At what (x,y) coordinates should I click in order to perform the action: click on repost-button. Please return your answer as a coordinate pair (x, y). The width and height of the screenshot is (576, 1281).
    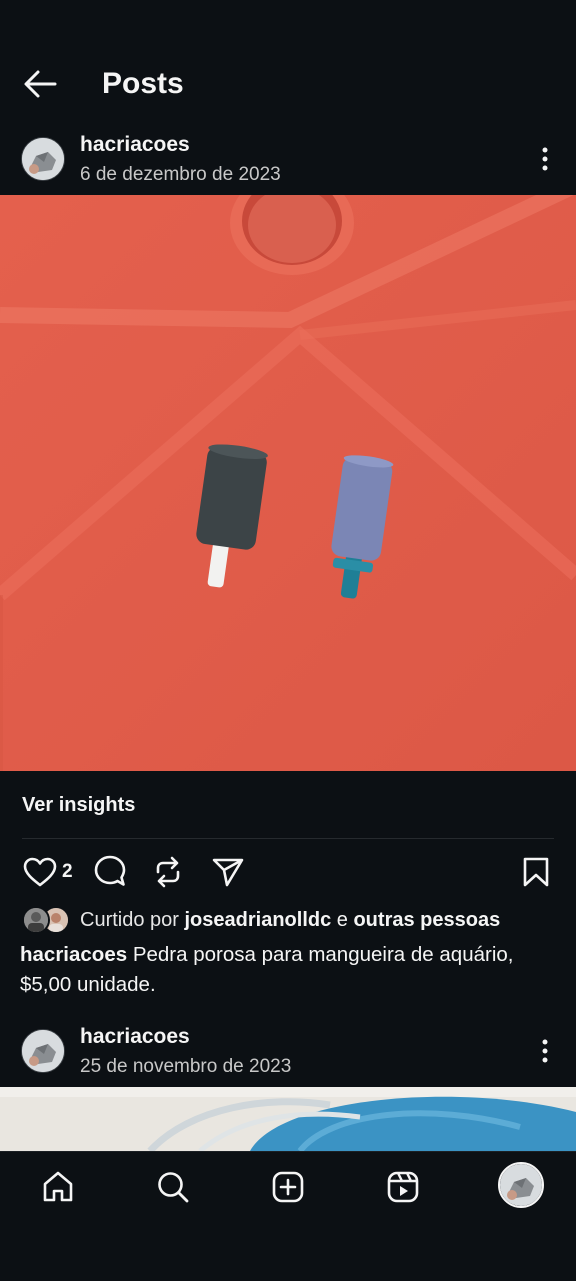
    Looking at the image, I should click on (168, 872).